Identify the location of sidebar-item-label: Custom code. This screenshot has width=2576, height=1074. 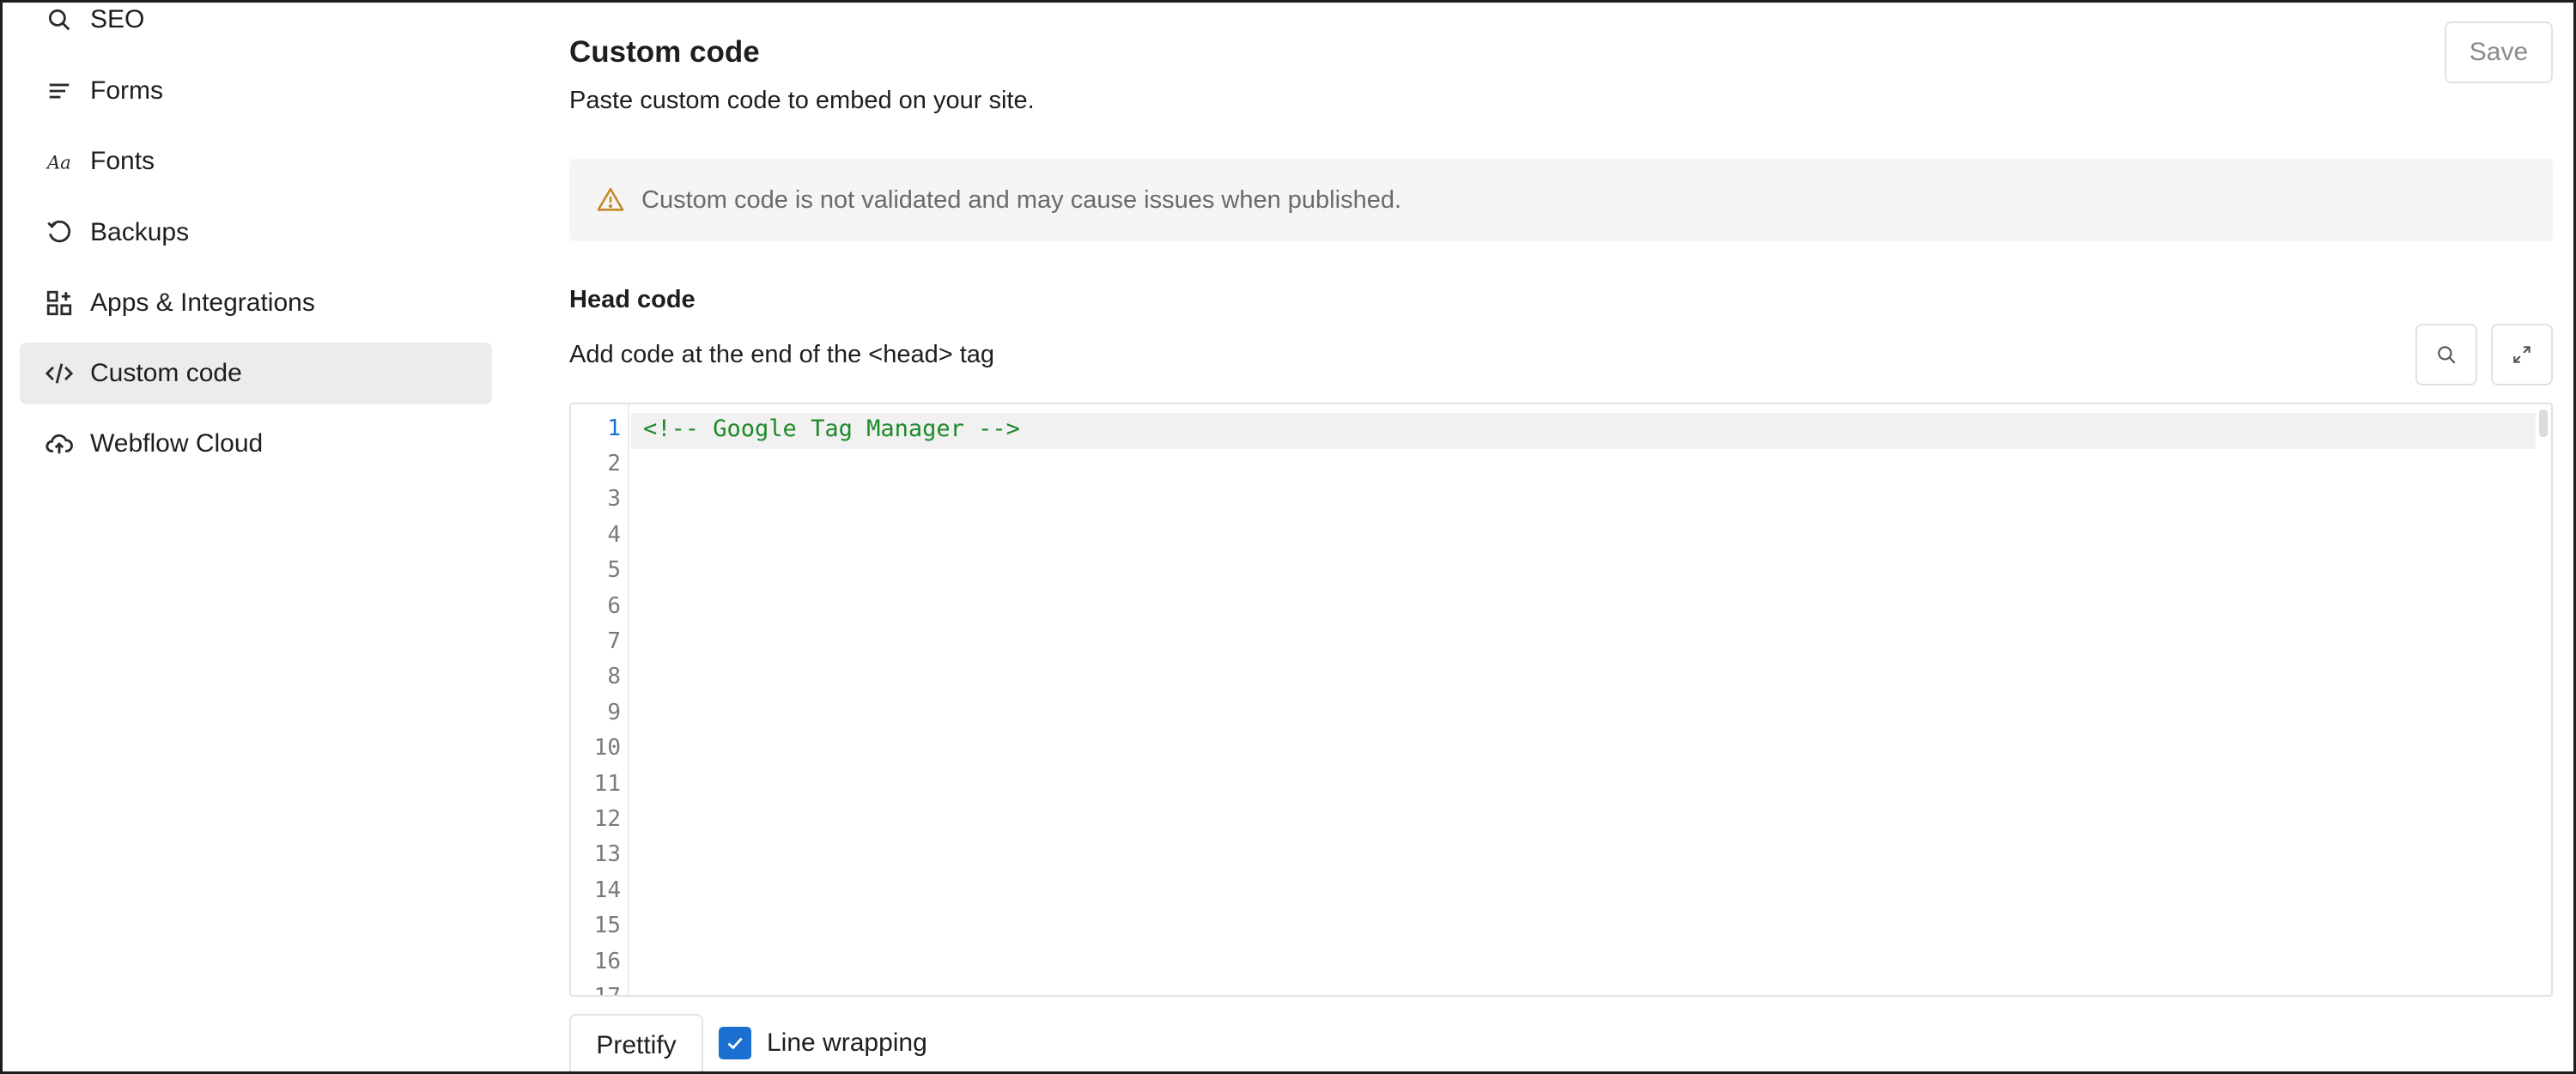
(166, 373).